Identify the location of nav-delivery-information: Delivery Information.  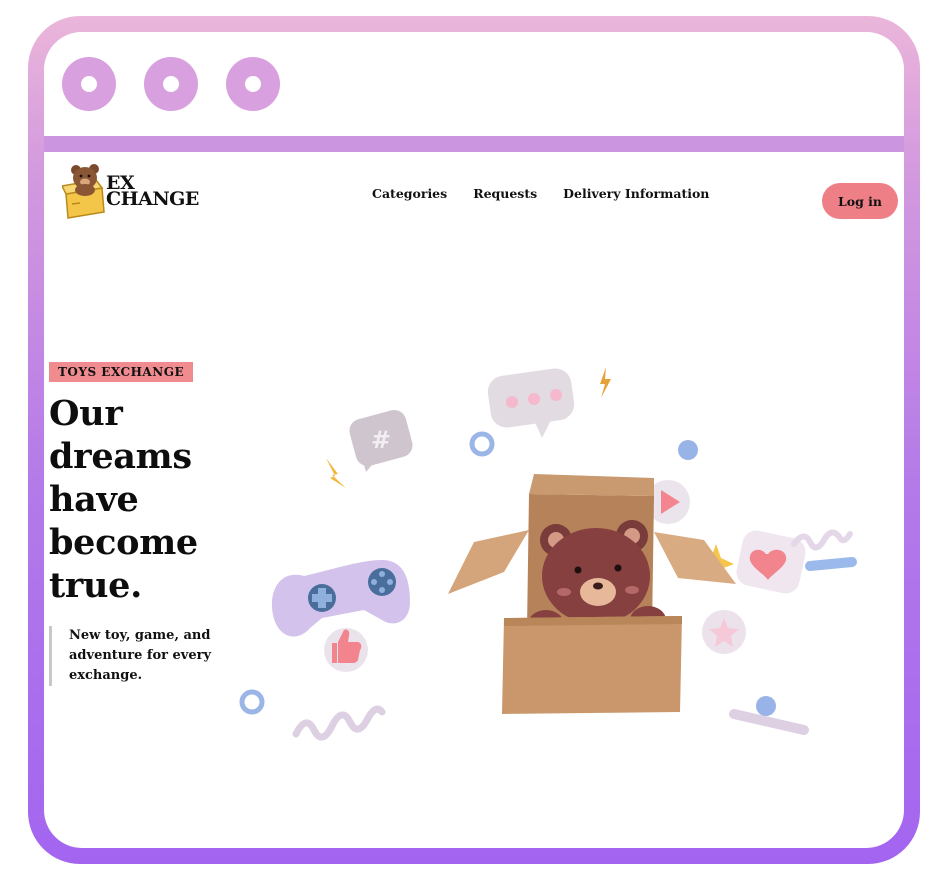
(636, 193).